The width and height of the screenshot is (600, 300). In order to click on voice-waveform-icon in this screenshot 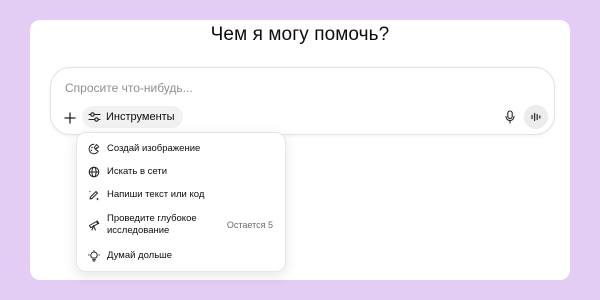, I will do `click(536, 117)`.